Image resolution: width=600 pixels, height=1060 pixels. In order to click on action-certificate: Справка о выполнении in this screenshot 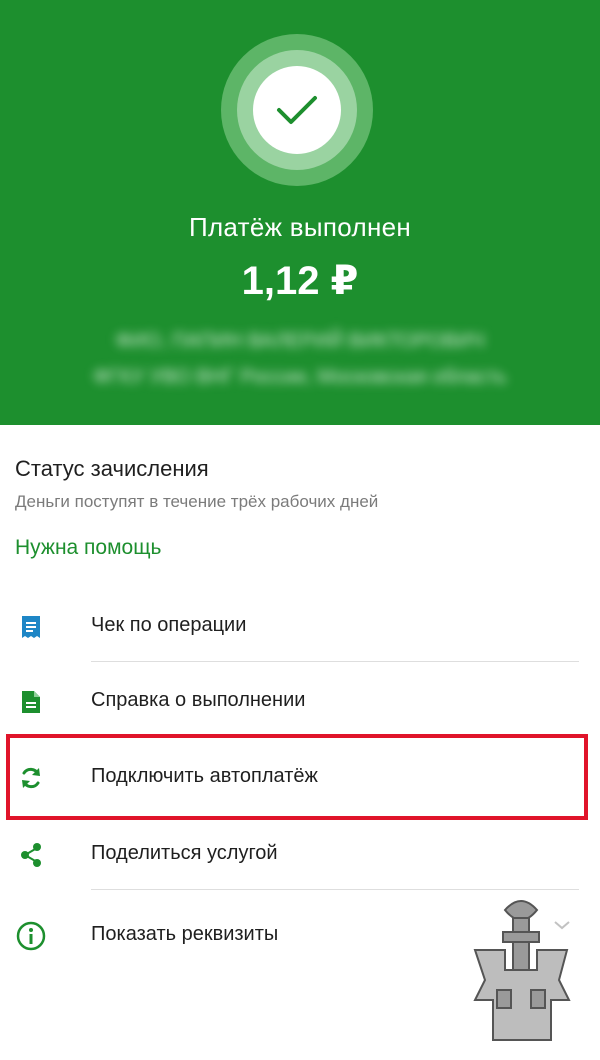, I will do `click(300, 701)`.